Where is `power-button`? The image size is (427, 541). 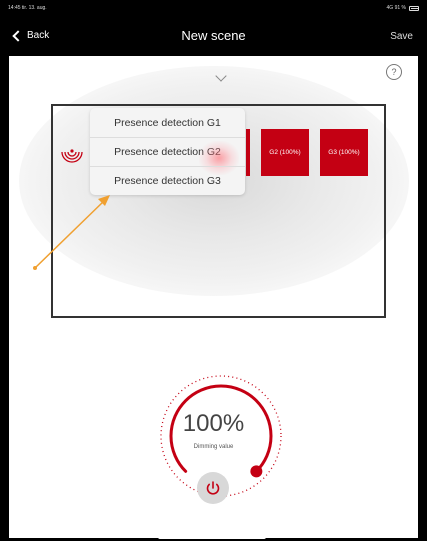
power-button is located at coordinates (213, 488).